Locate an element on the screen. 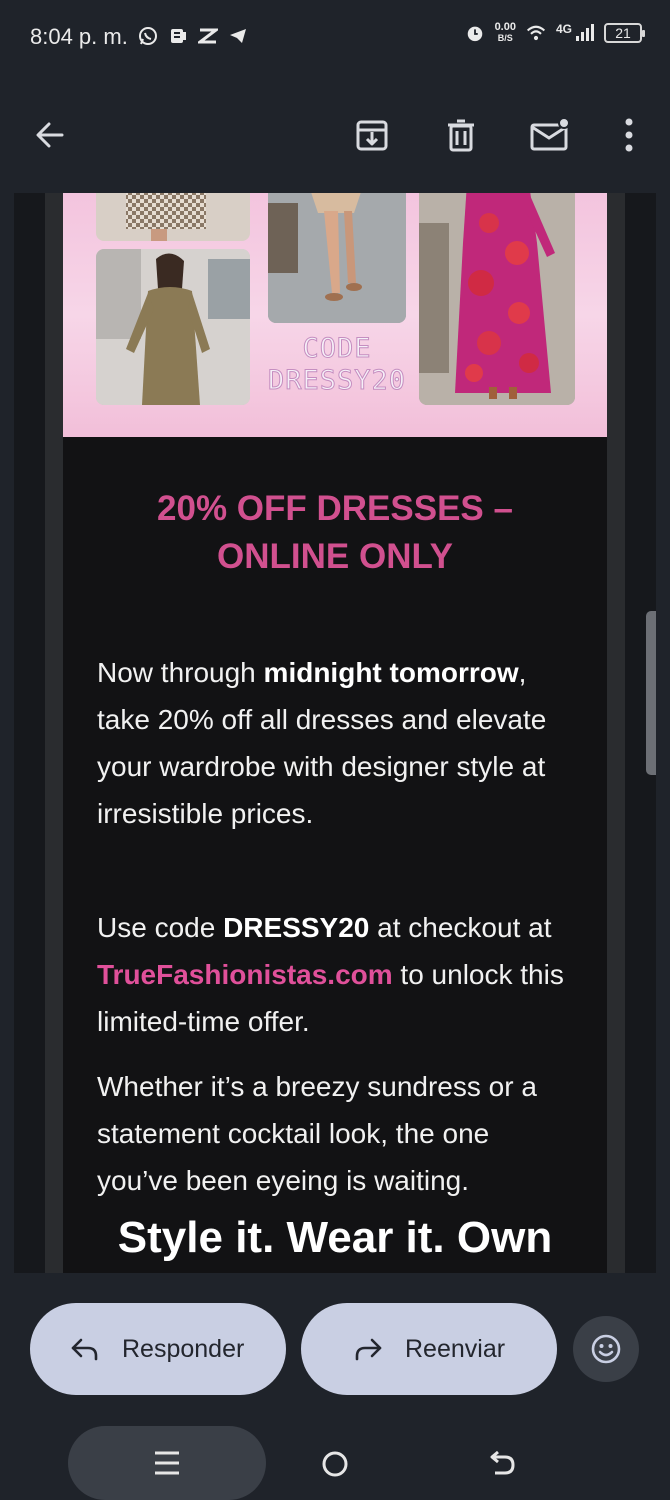 The image size is (670, 1500). system-nav-bar is located at coordinates (335, 1460).